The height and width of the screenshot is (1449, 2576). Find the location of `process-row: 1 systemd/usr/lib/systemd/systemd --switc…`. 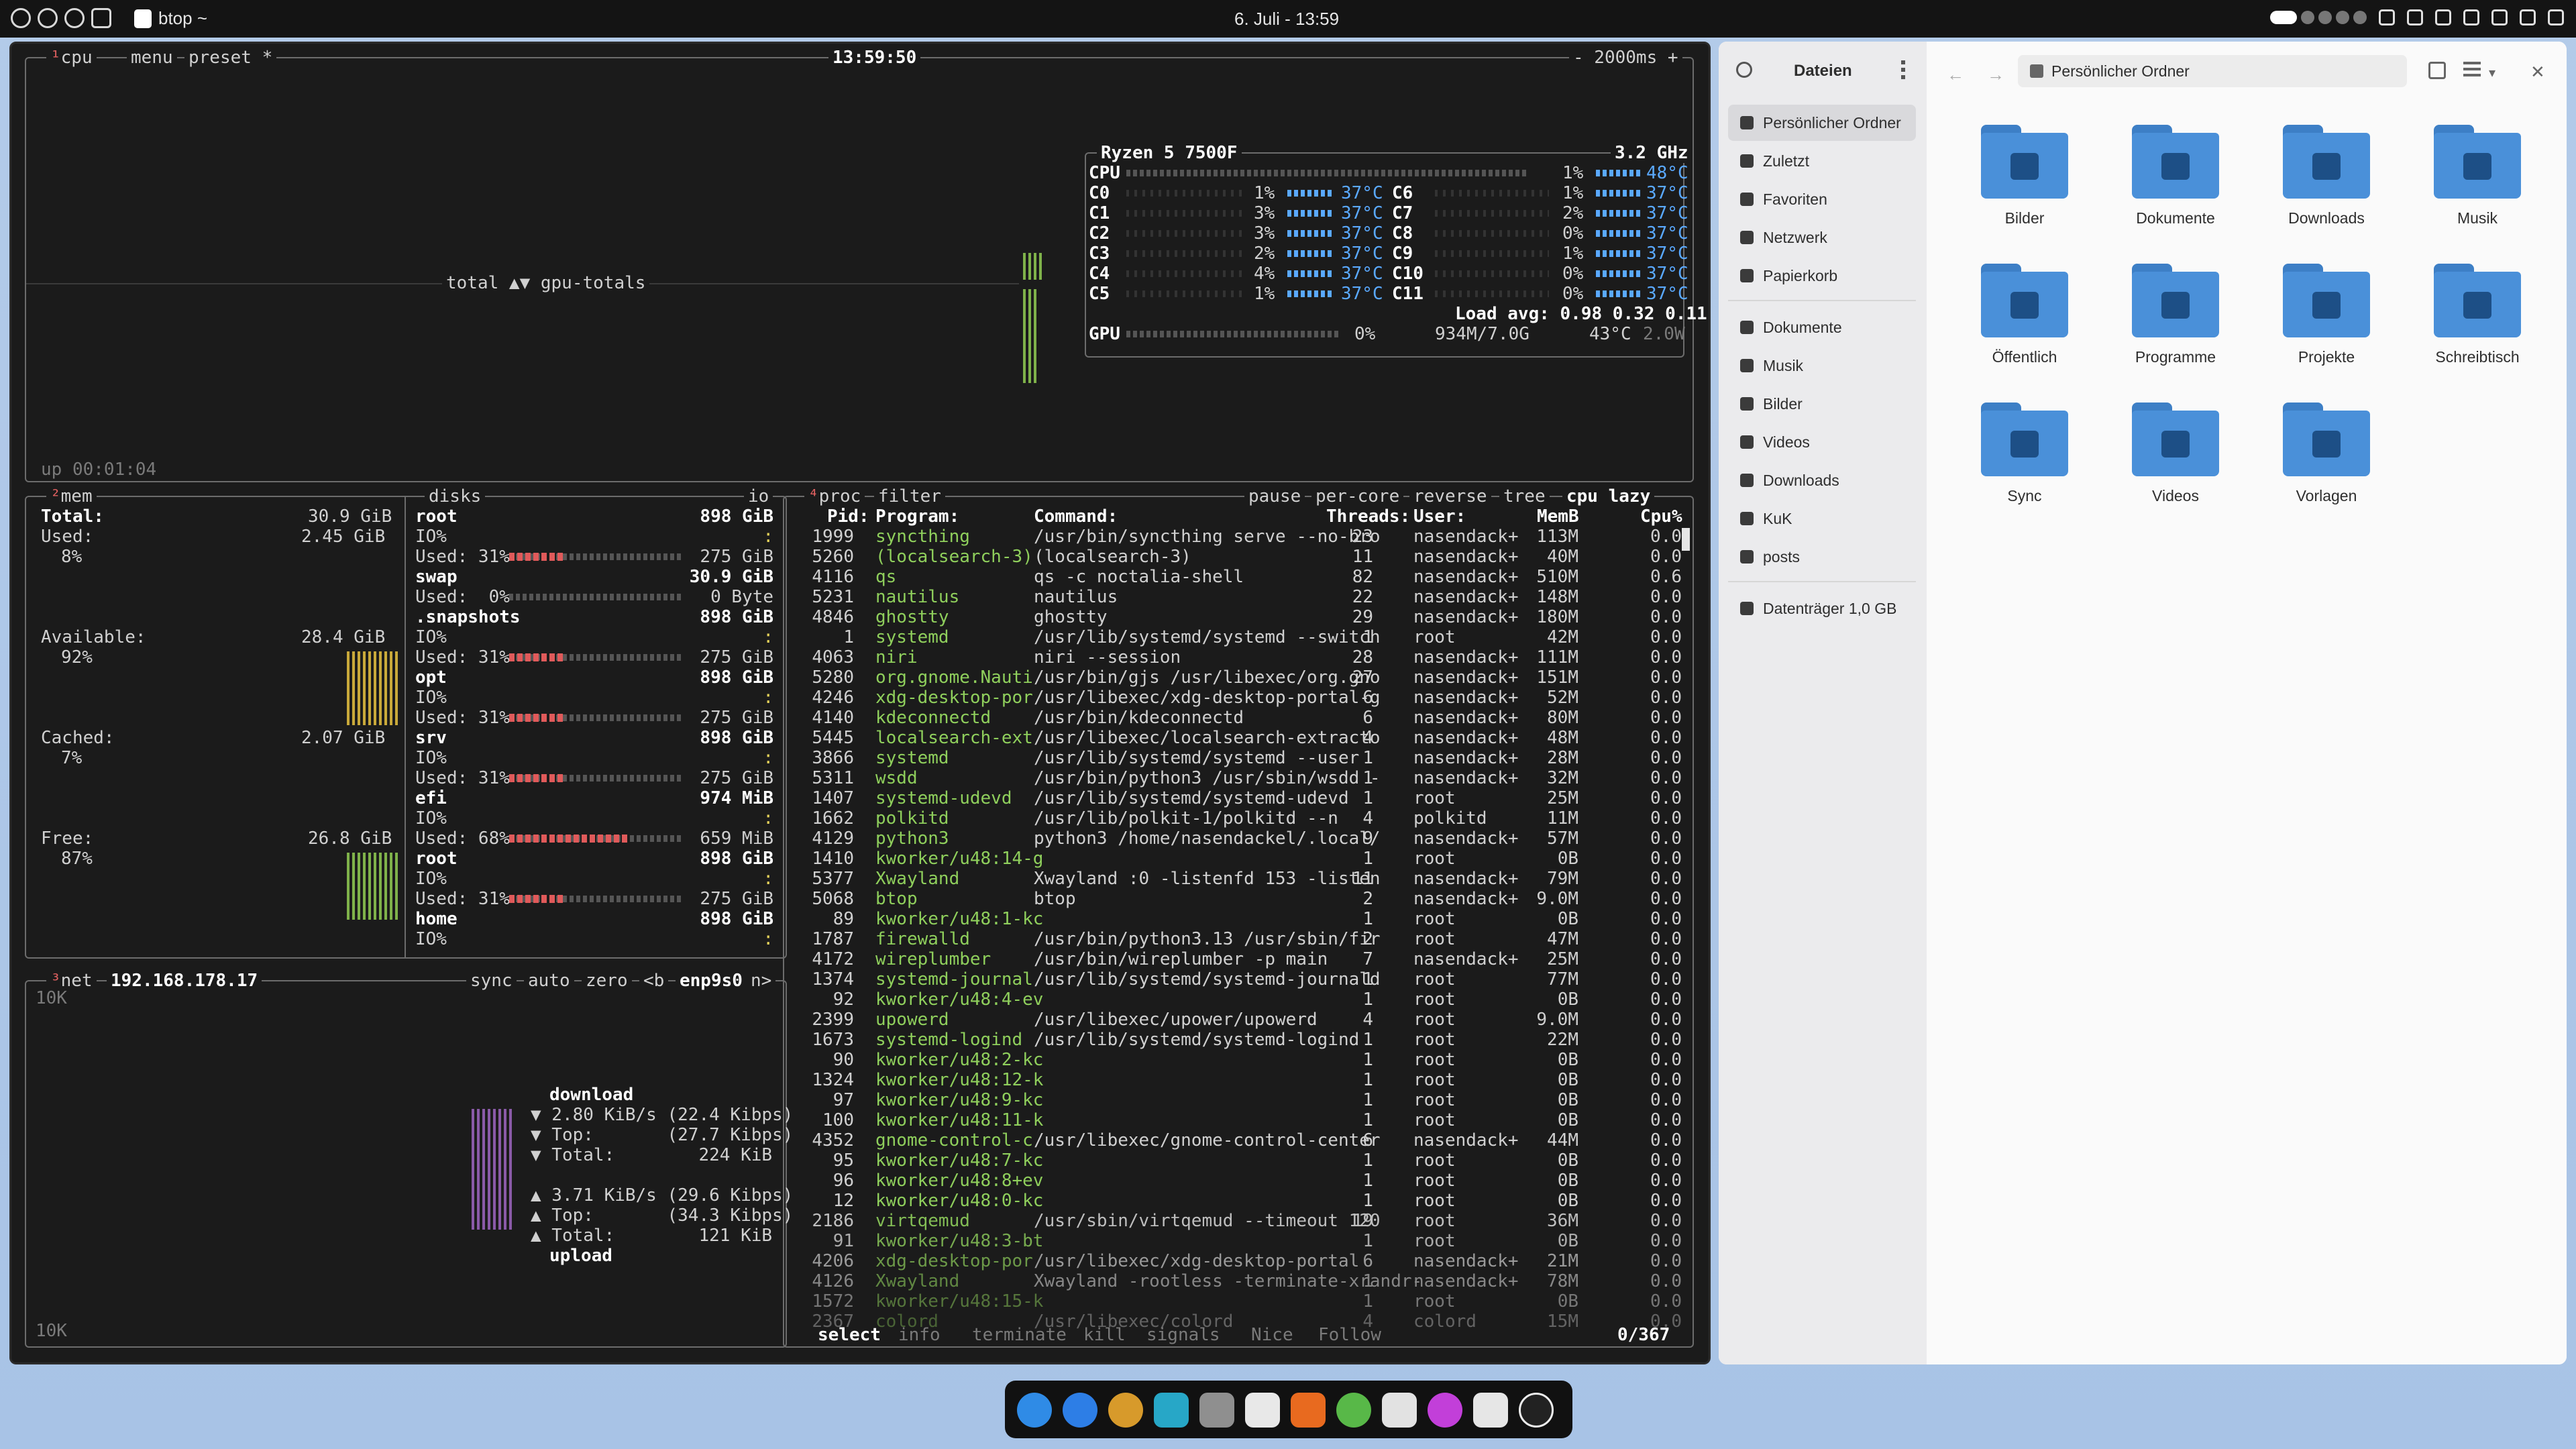

process-row: 1 systemd/usr/lib/systemd/systemd --switc… is located at coordinates (1247, 637).